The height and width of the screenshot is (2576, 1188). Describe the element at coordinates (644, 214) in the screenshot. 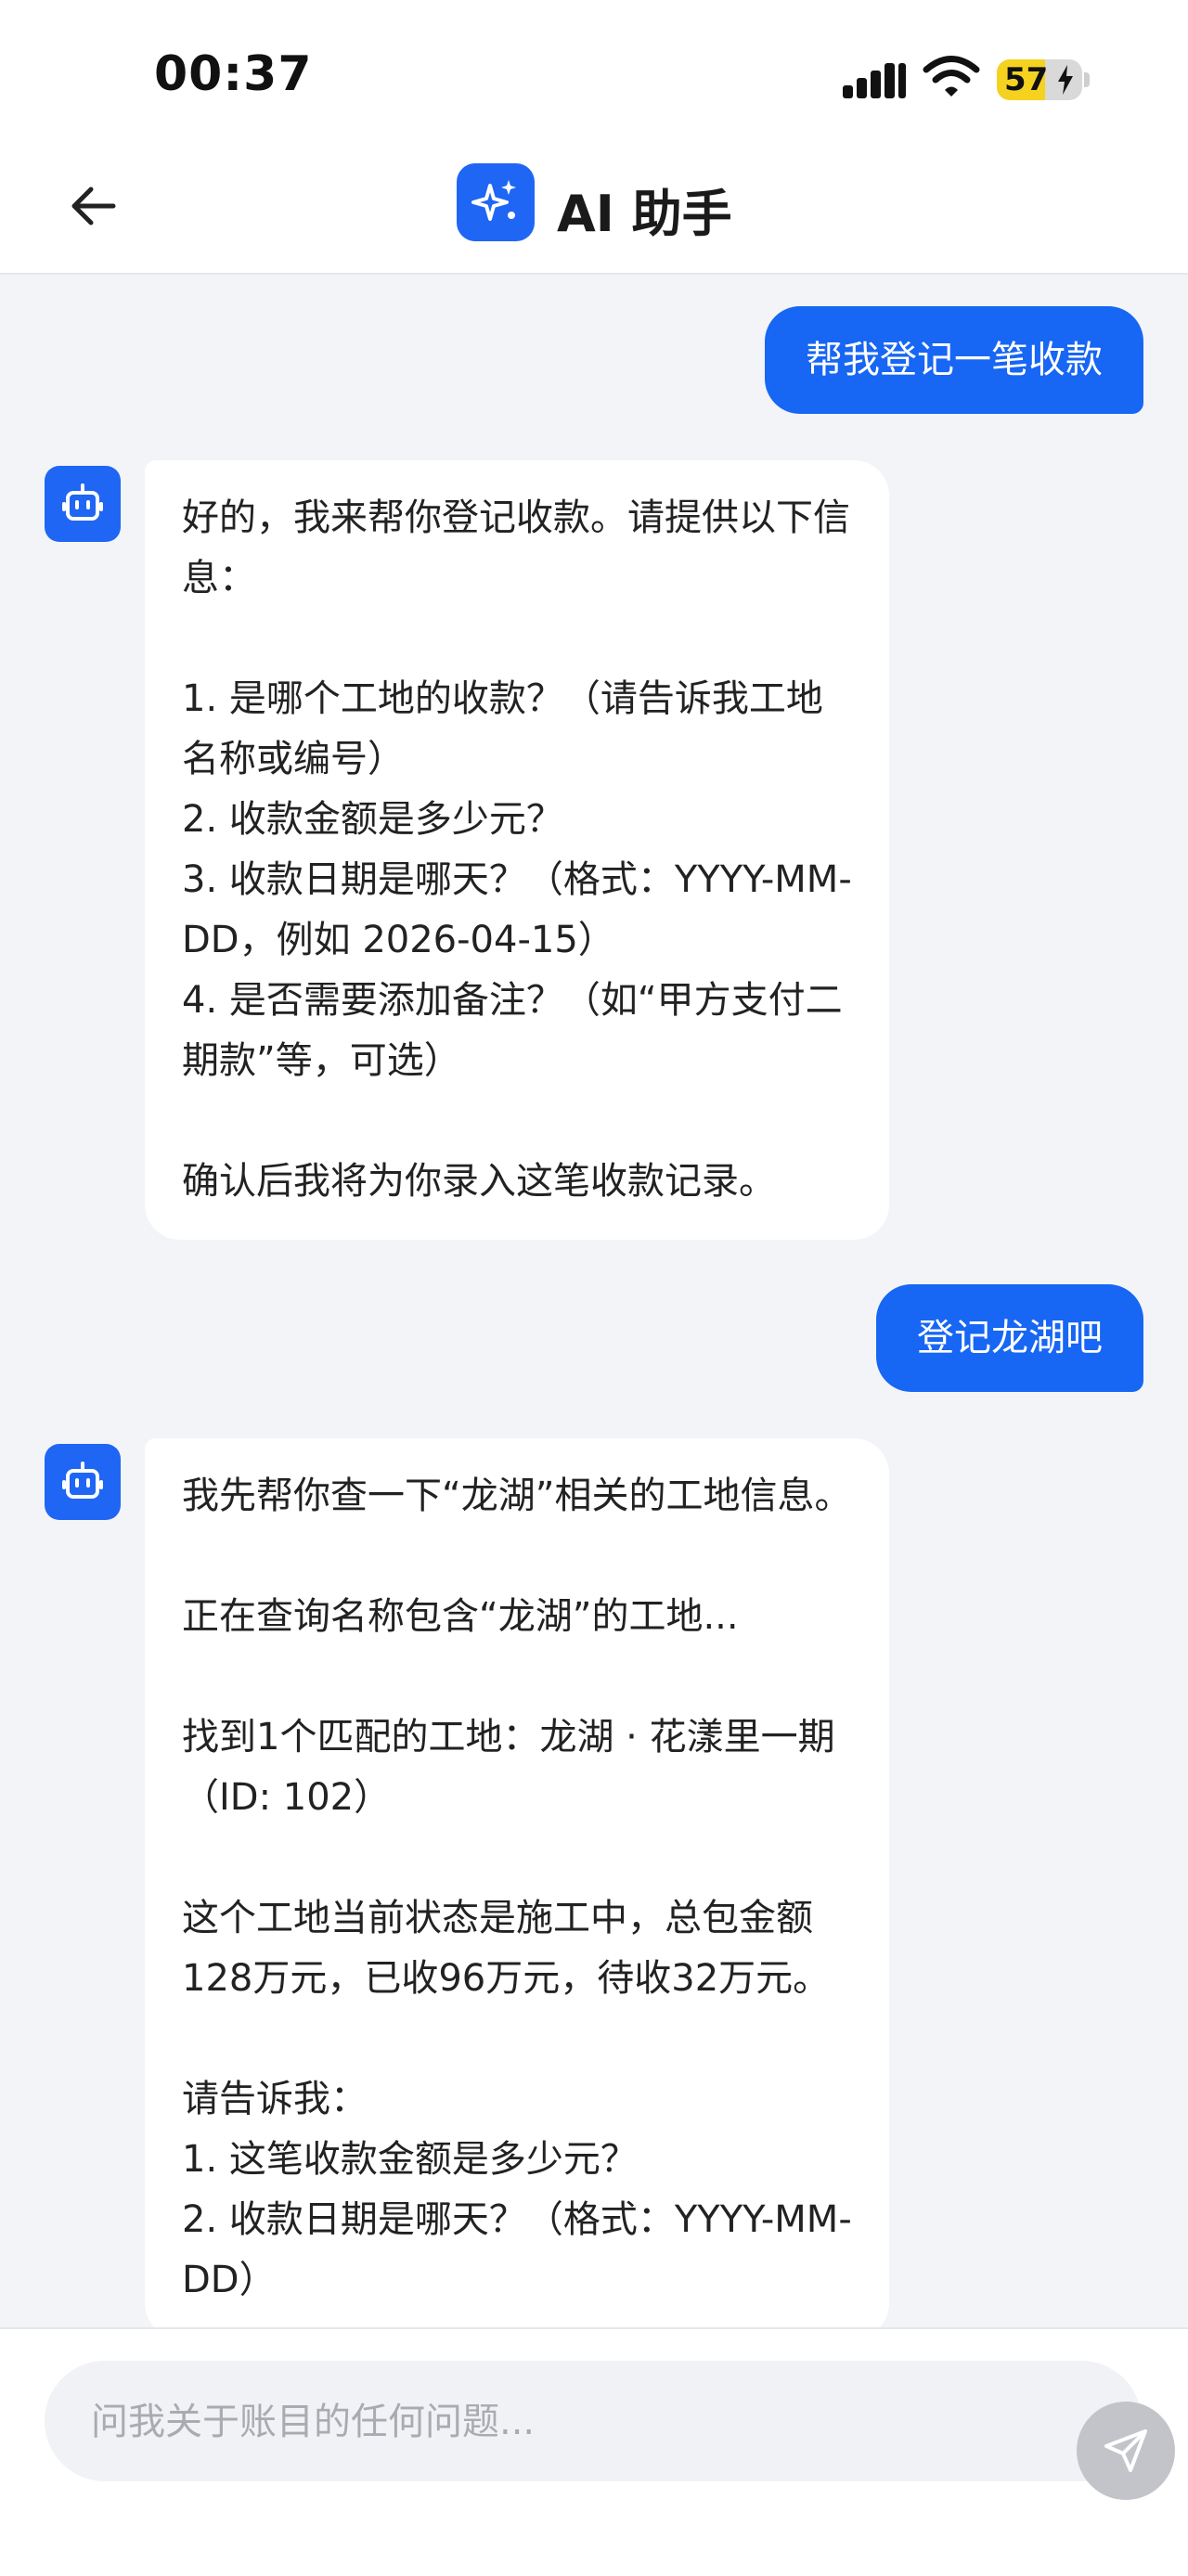

I see `page-title: AI 助手` at that location.